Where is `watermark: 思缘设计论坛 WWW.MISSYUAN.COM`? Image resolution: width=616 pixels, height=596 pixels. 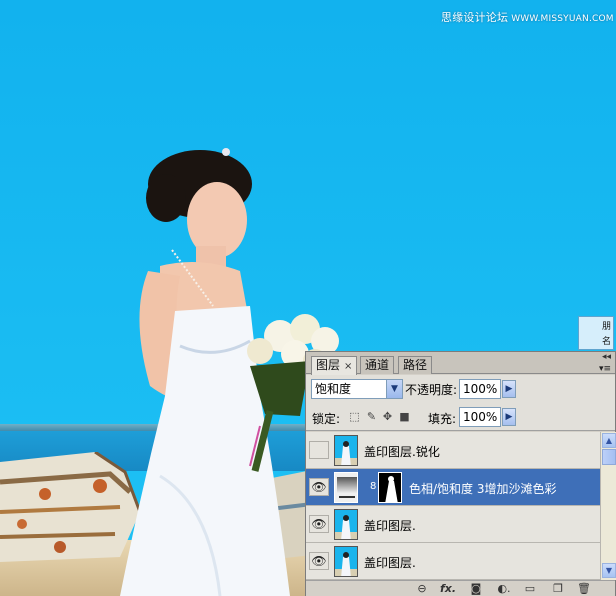
watermark: 思缘设计论坛 WWW.MISSYUAN.COM is located at coordinates (527, 17).